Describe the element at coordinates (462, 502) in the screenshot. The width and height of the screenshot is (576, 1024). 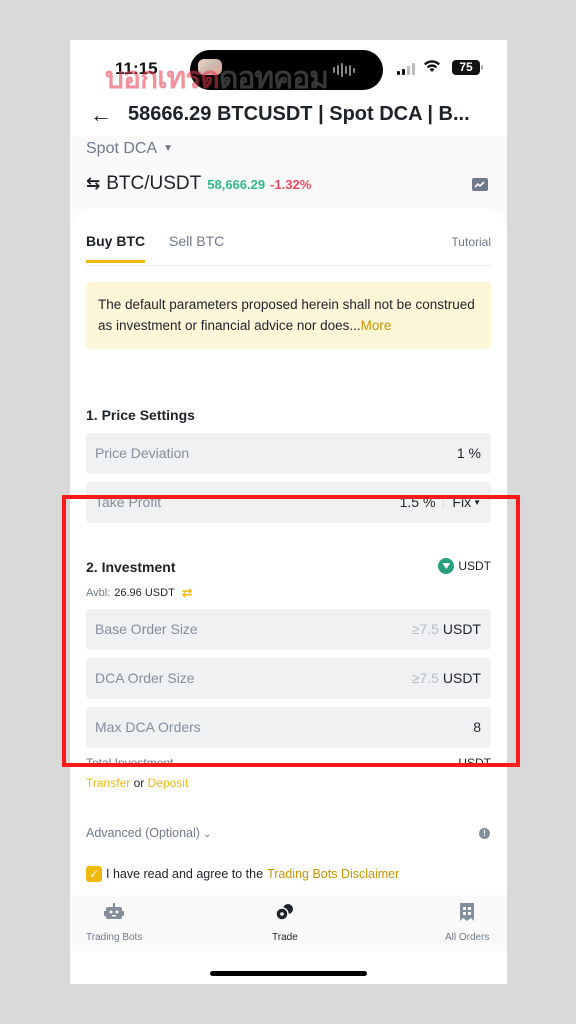
I see `take-profit-mode: Fix` at that location.